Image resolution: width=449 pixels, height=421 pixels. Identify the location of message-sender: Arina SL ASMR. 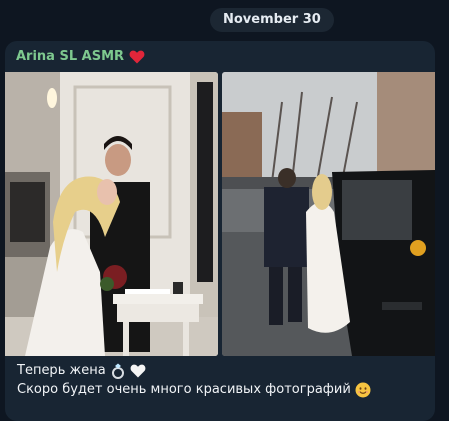
(80, 56).